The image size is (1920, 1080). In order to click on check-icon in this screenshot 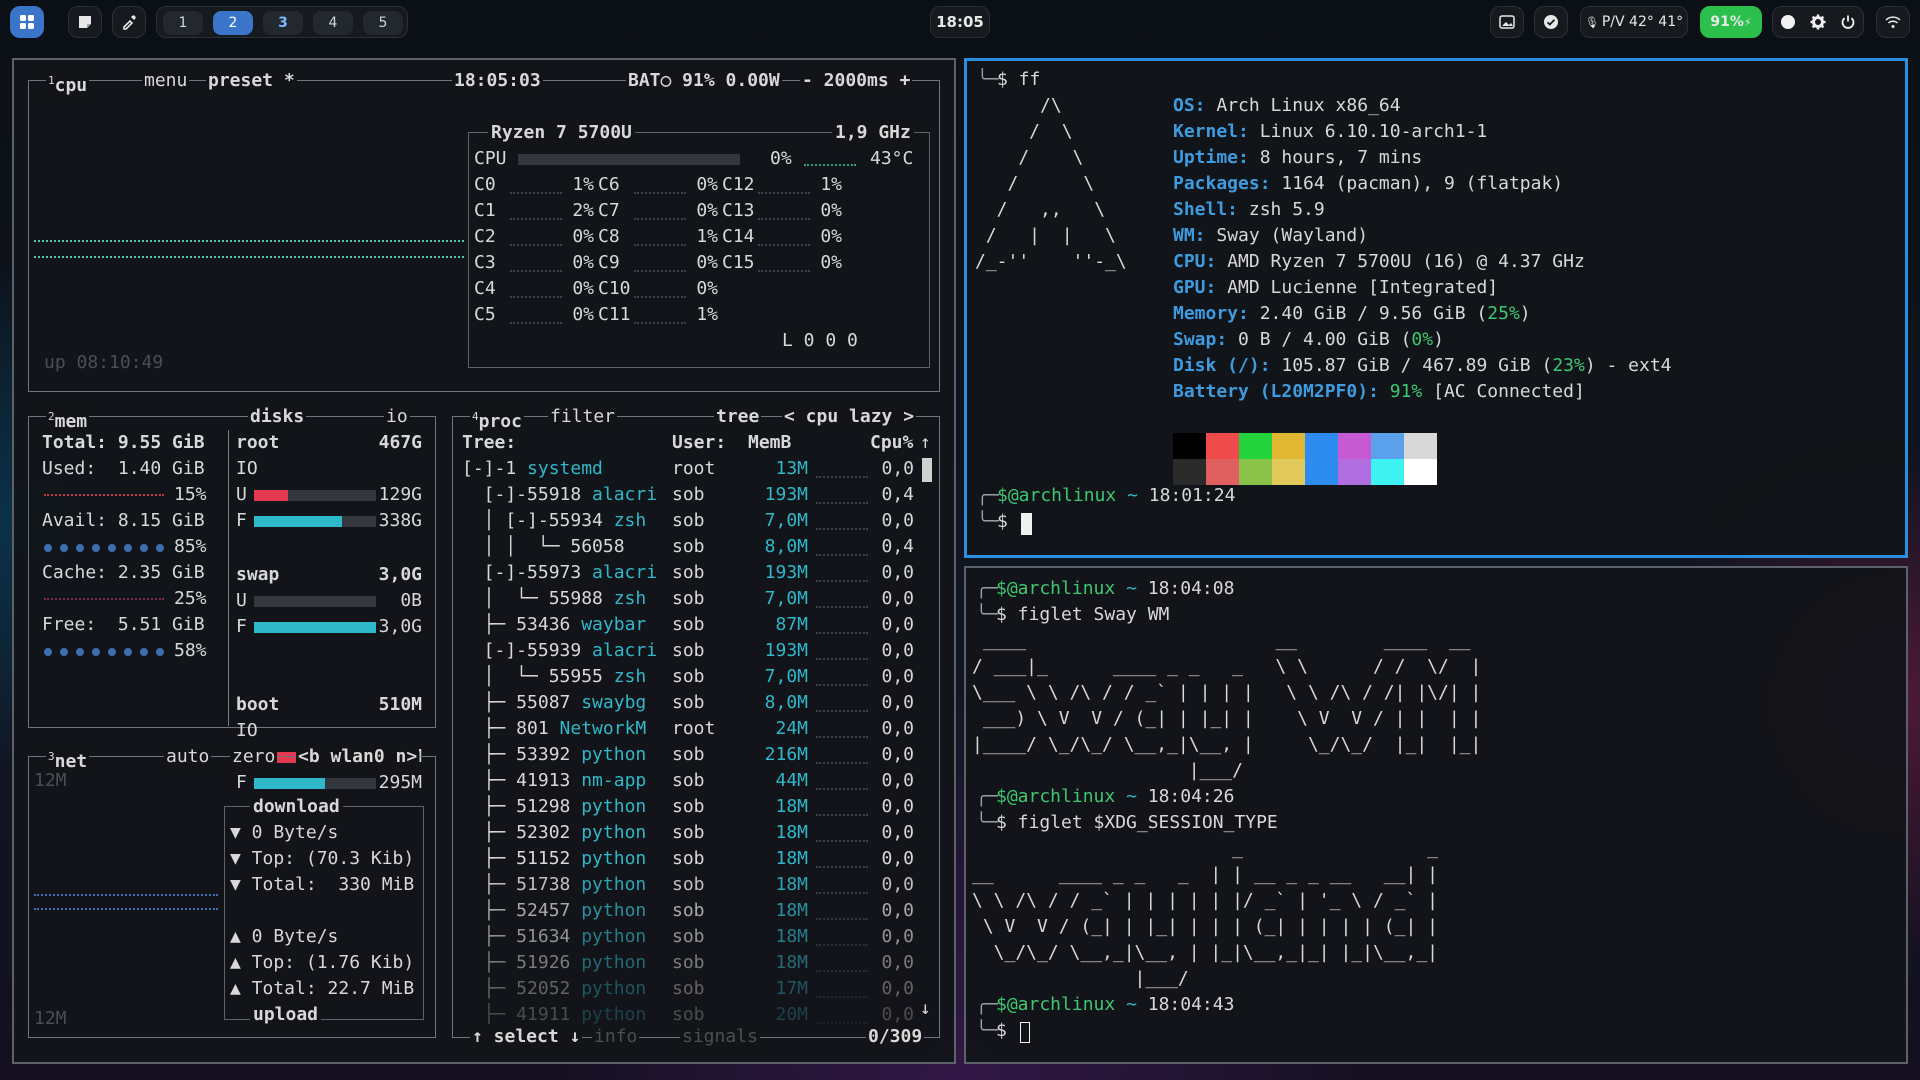, I will do `click(1551, 22)`.